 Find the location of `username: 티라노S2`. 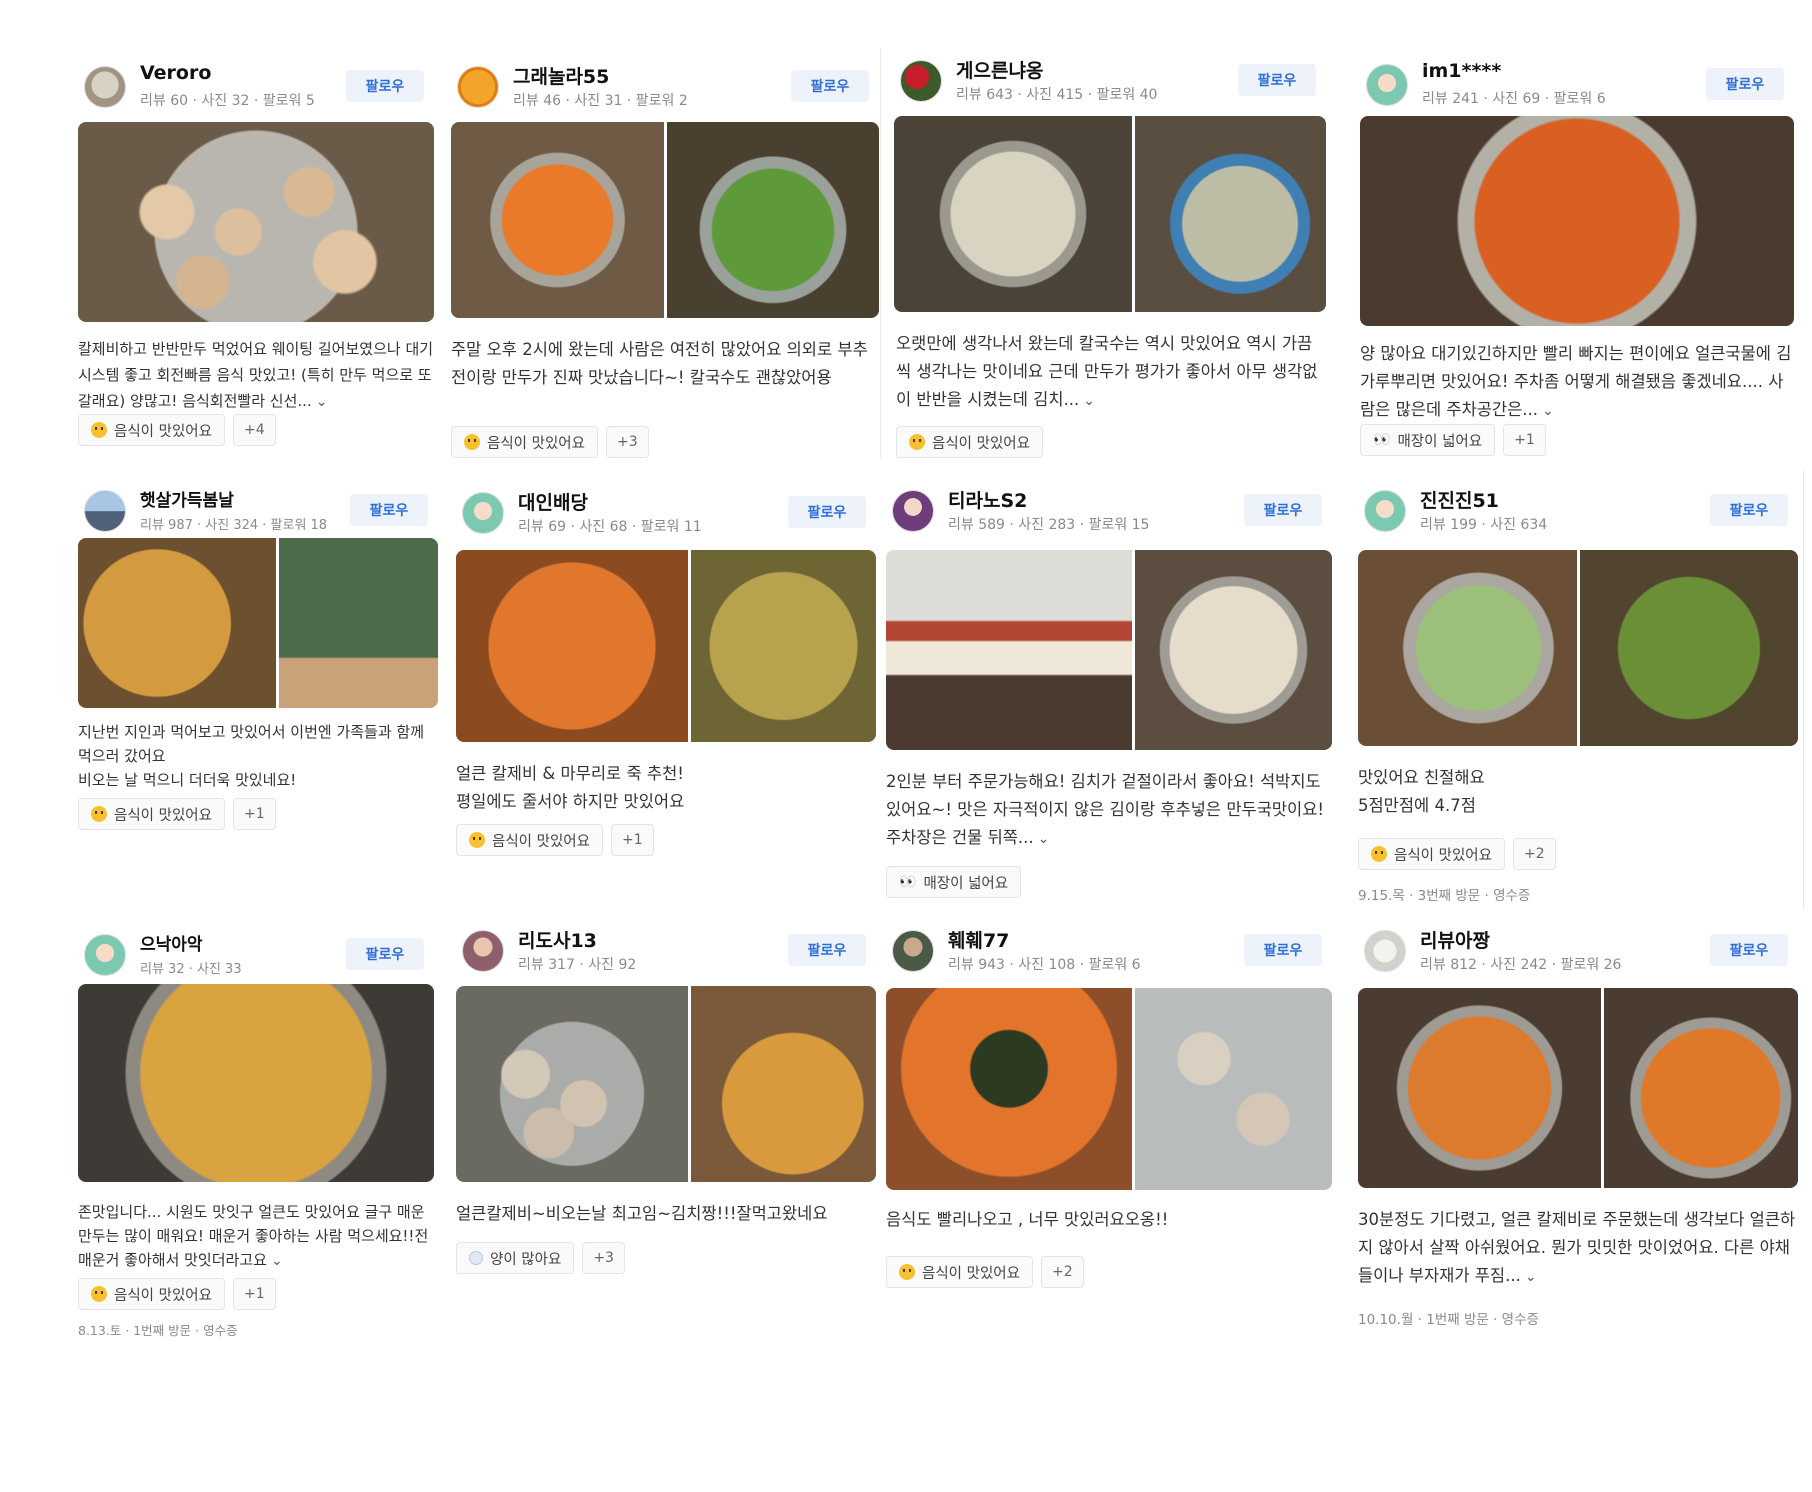

username: 티라노S2 is located at coordinates (987, 499).